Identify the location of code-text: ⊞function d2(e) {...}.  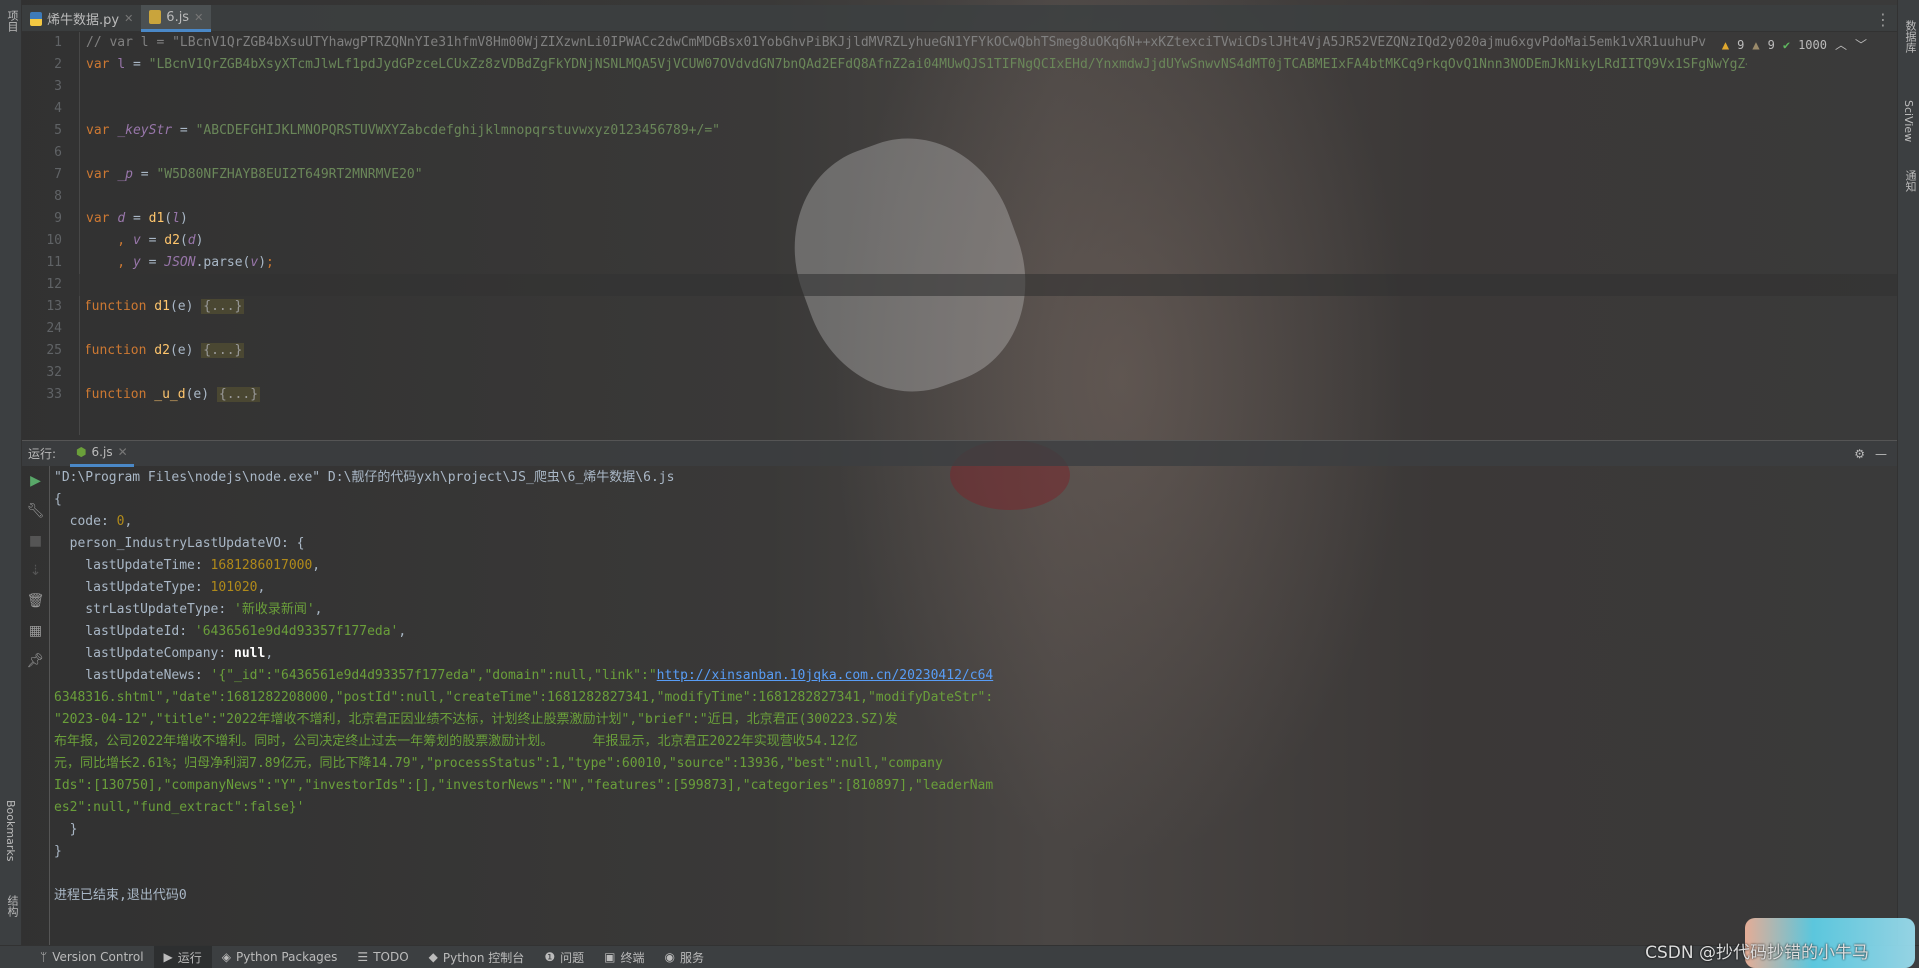
(916, 351).